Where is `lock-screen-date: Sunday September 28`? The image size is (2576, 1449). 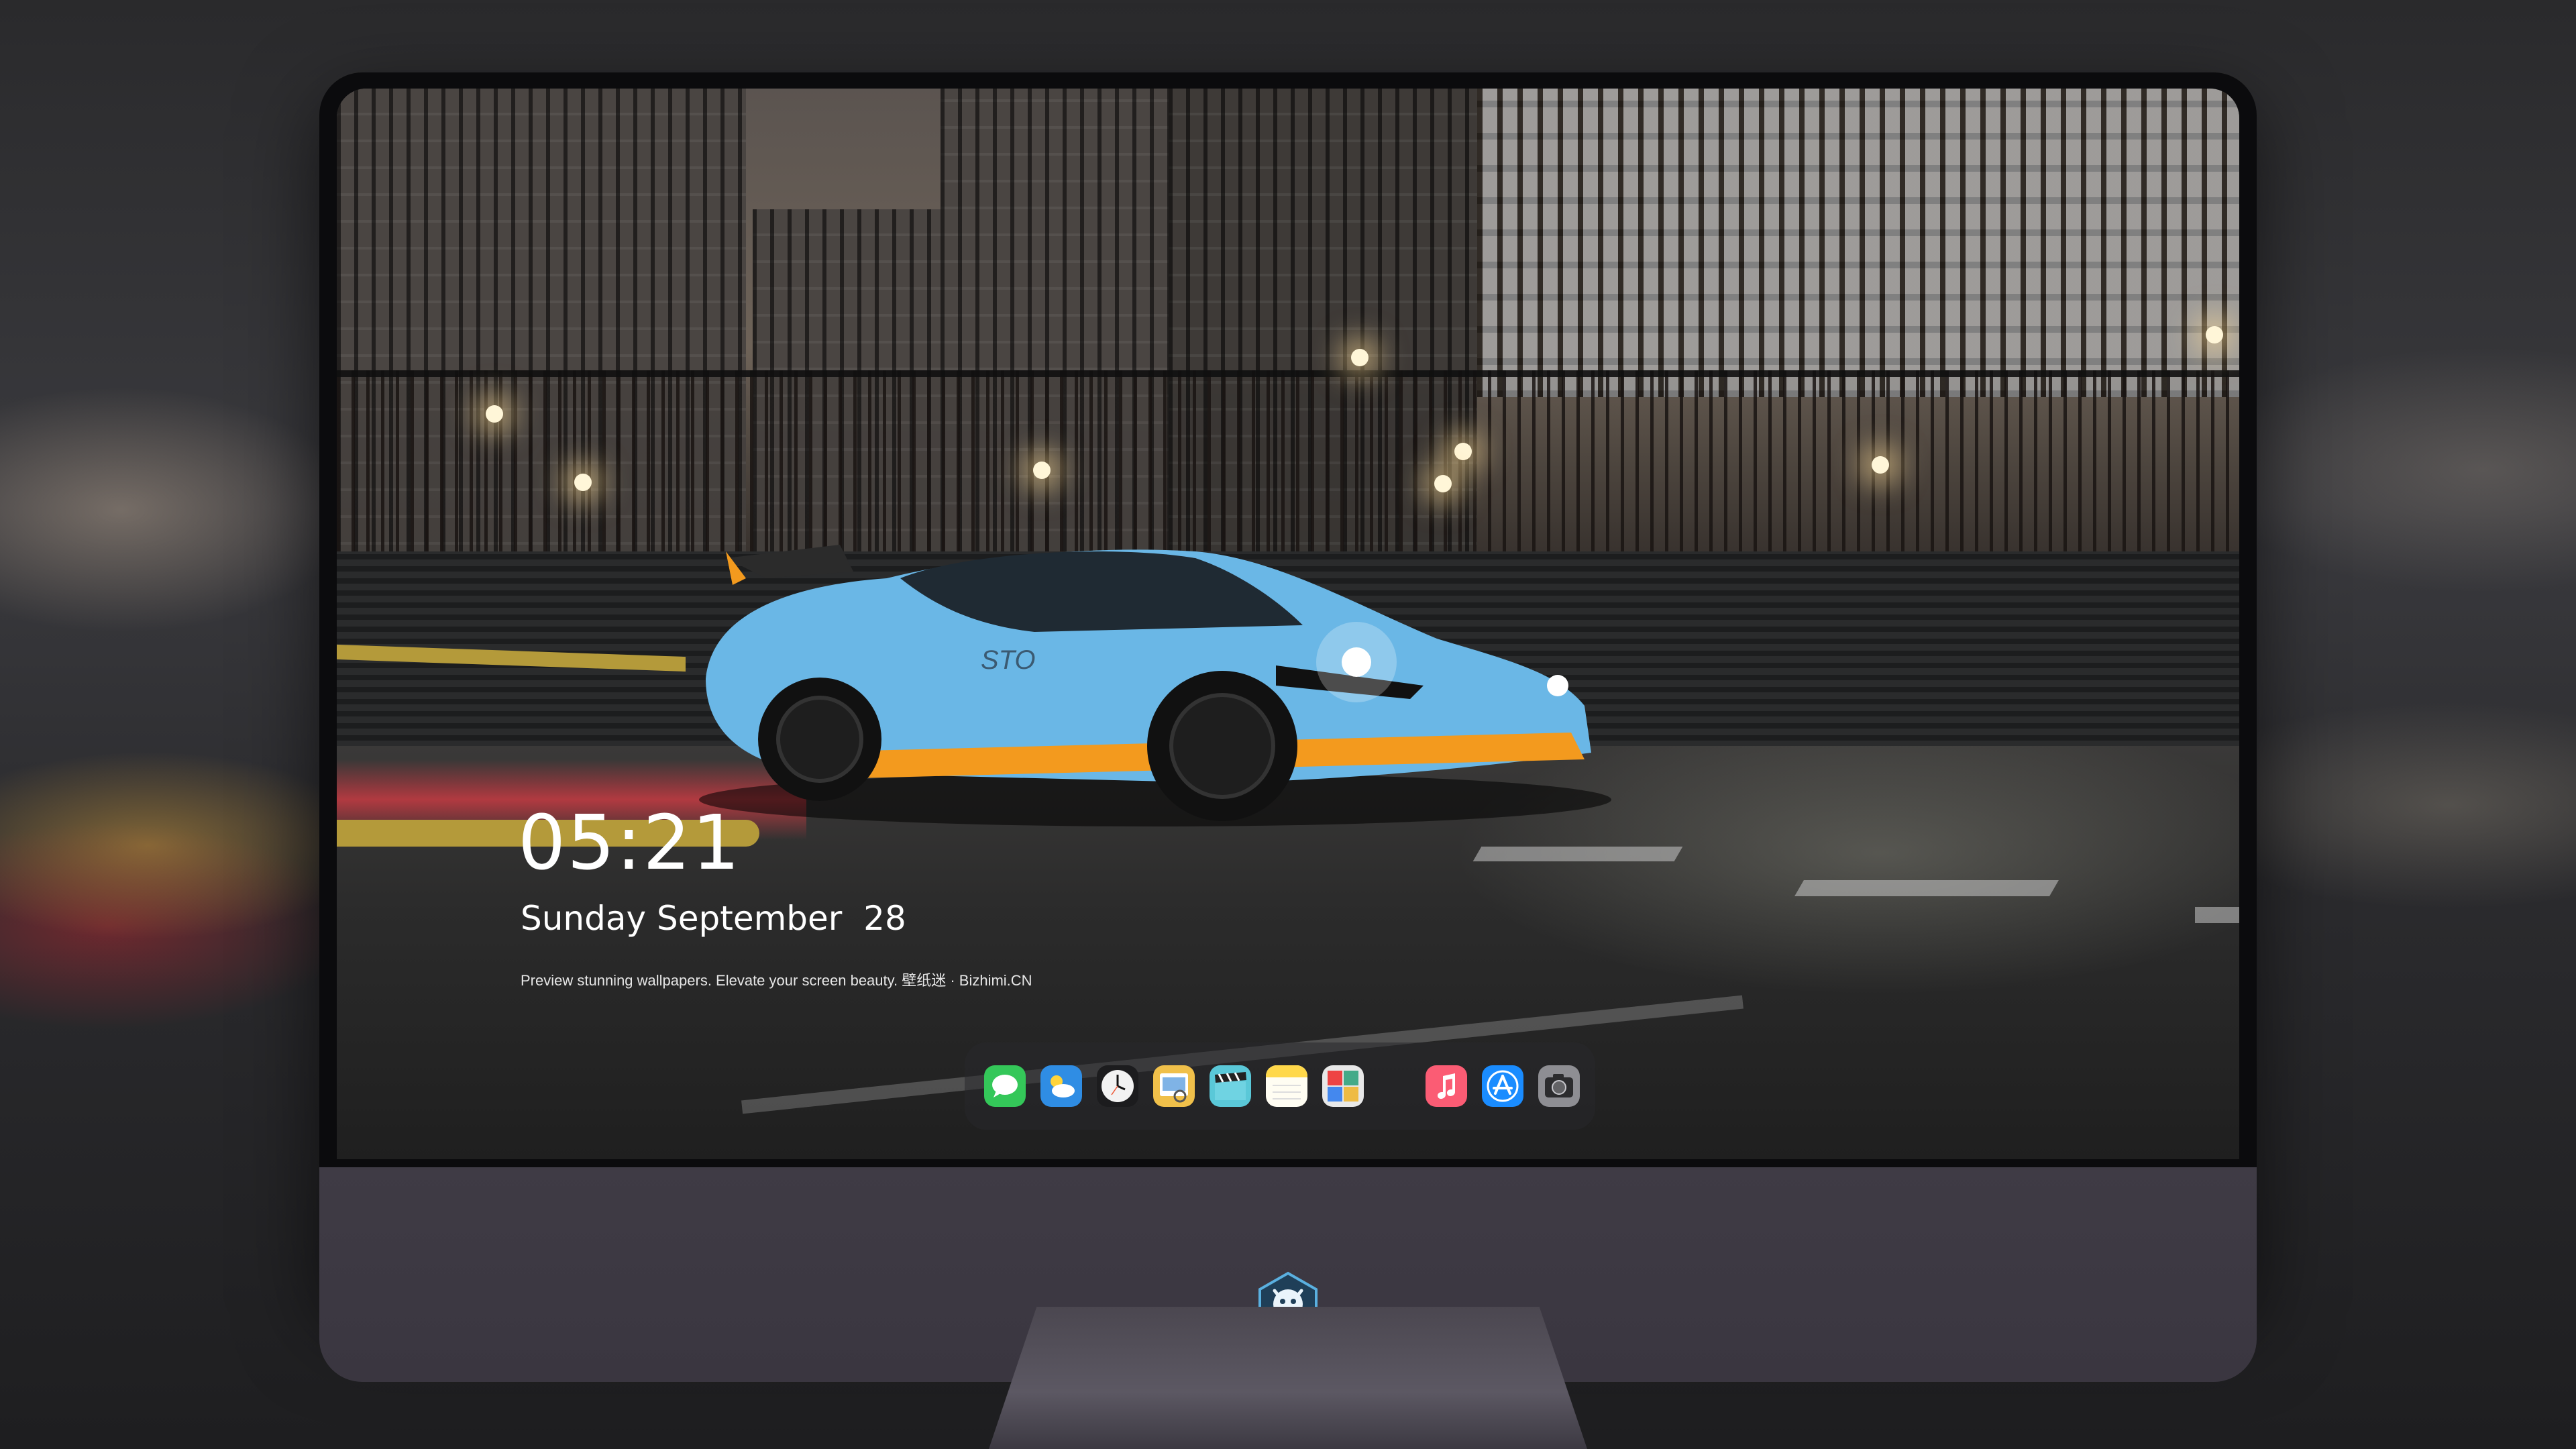
lock-screen-date: Sunday September 28 is located at coordinates (713, 918).